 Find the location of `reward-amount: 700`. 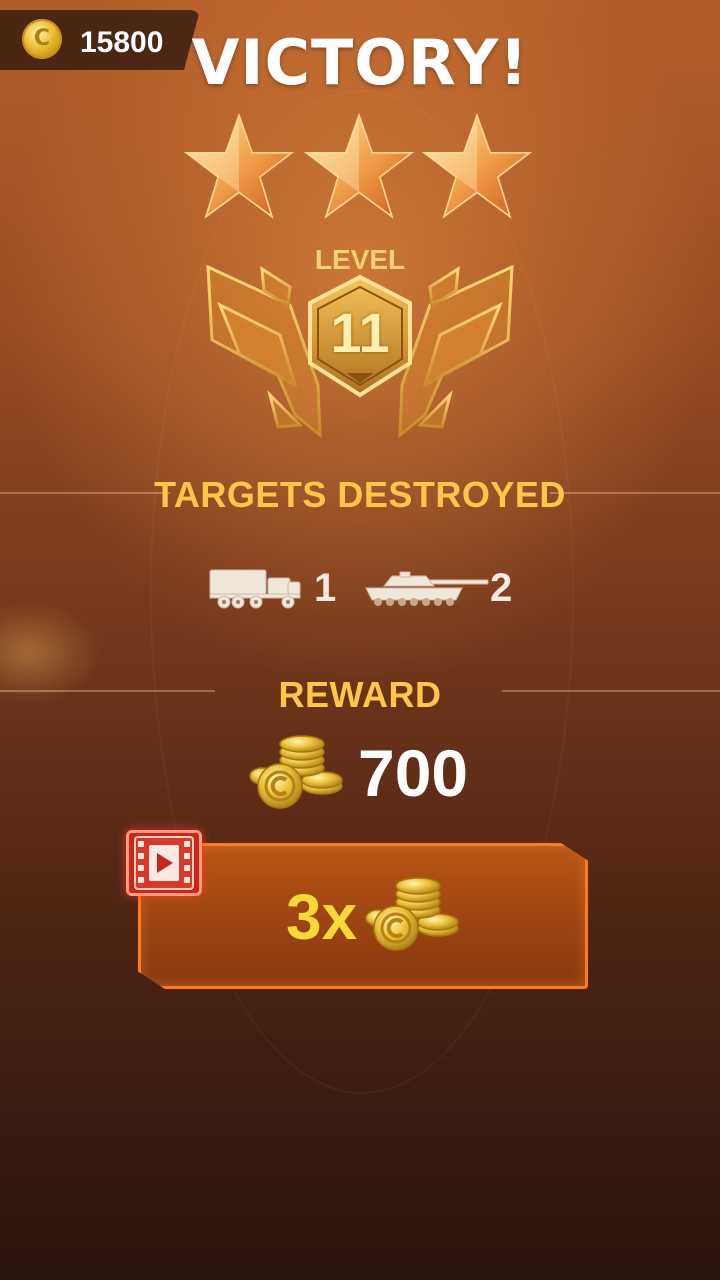

reward-amount: 700 is located at coordinates (413, 773).